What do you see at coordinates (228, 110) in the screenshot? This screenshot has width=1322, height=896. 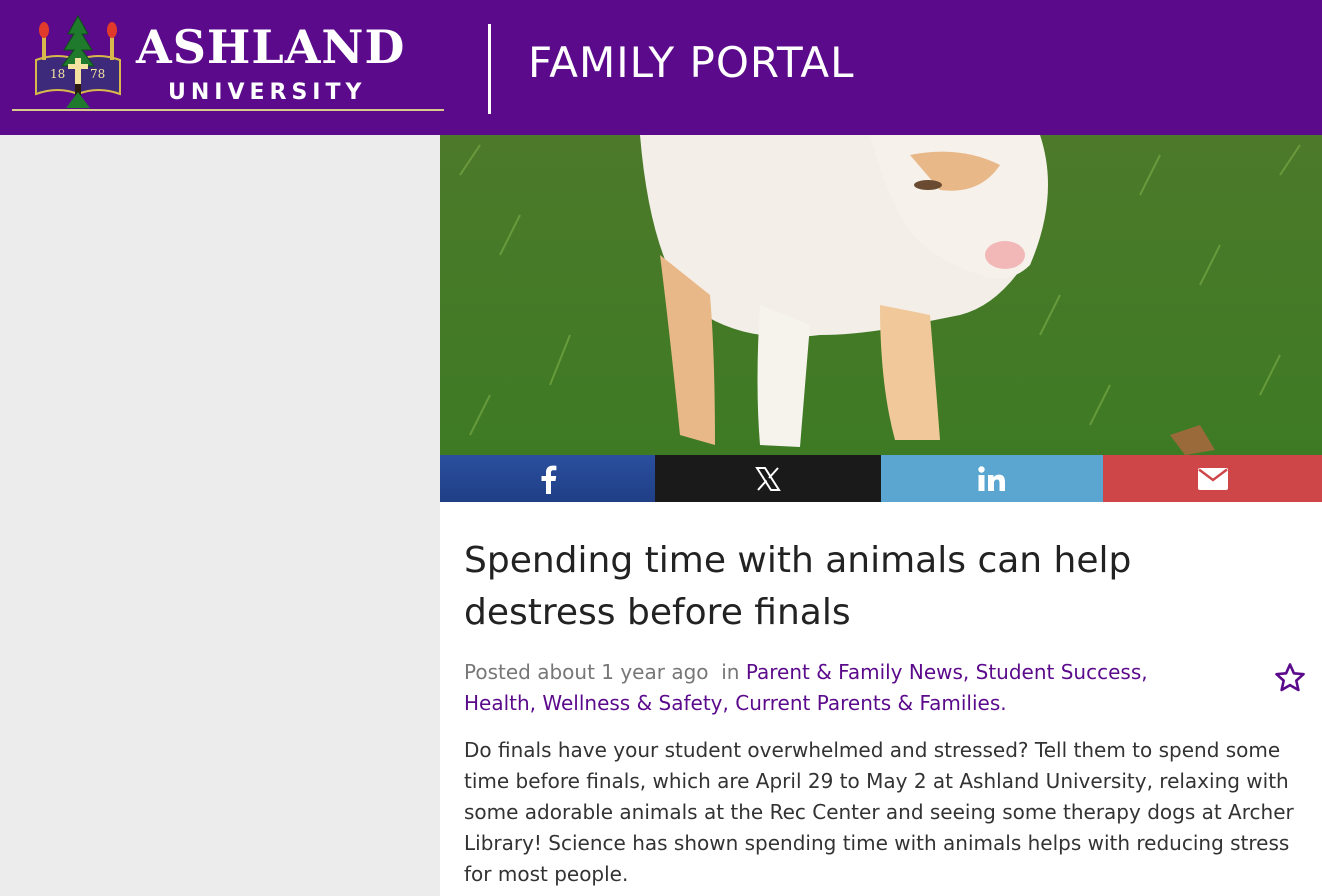 I see `logo-underline` at bounding box center [228, 110].